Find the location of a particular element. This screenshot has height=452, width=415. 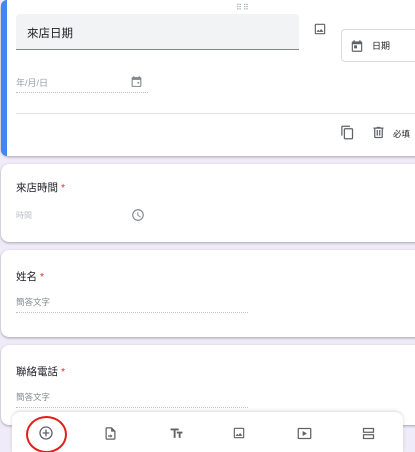

question-title: 姓名 * is located at coordinates (30, 276).